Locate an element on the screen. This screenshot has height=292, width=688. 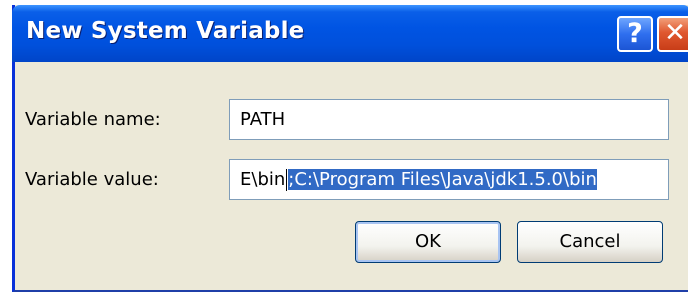
help-icon: ? is located at coordinates (635, 33).